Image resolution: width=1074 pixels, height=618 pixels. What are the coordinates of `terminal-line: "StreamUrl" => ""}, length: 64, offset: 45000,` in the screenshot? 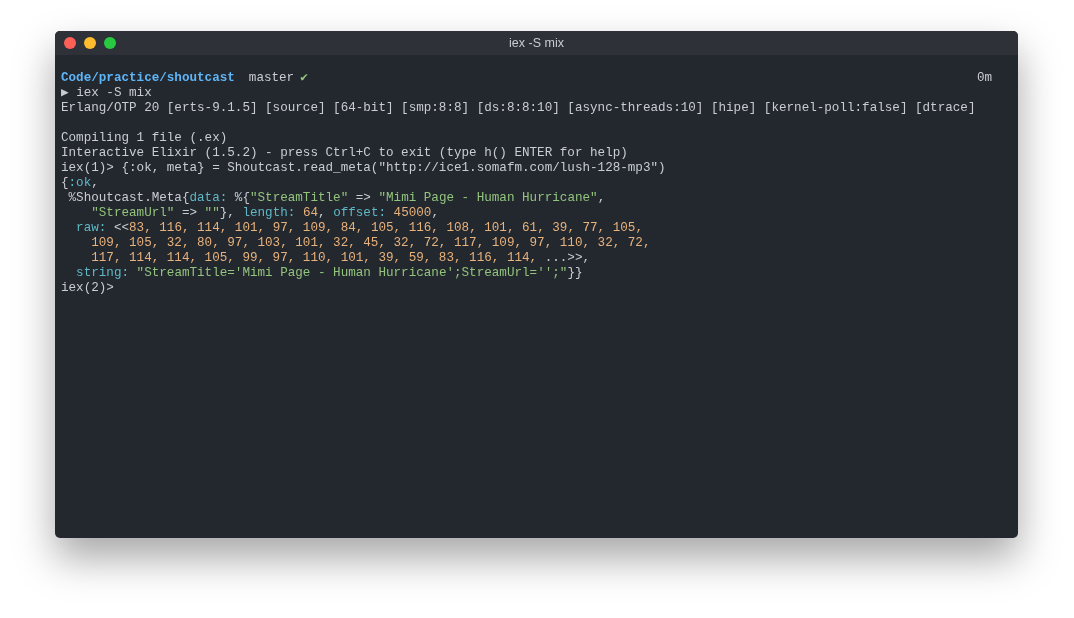 It's located at (264, 213).